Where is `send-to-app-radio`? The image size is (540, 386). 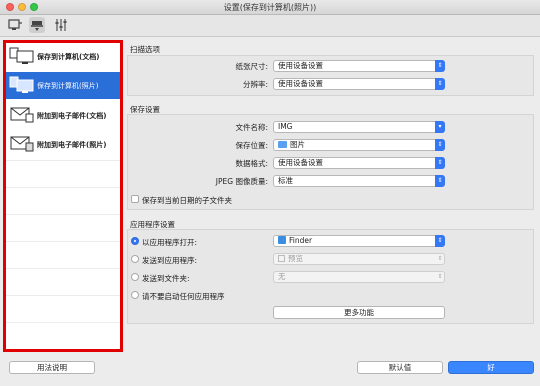
send-to-app-radio is located at coordinates (135, 259).